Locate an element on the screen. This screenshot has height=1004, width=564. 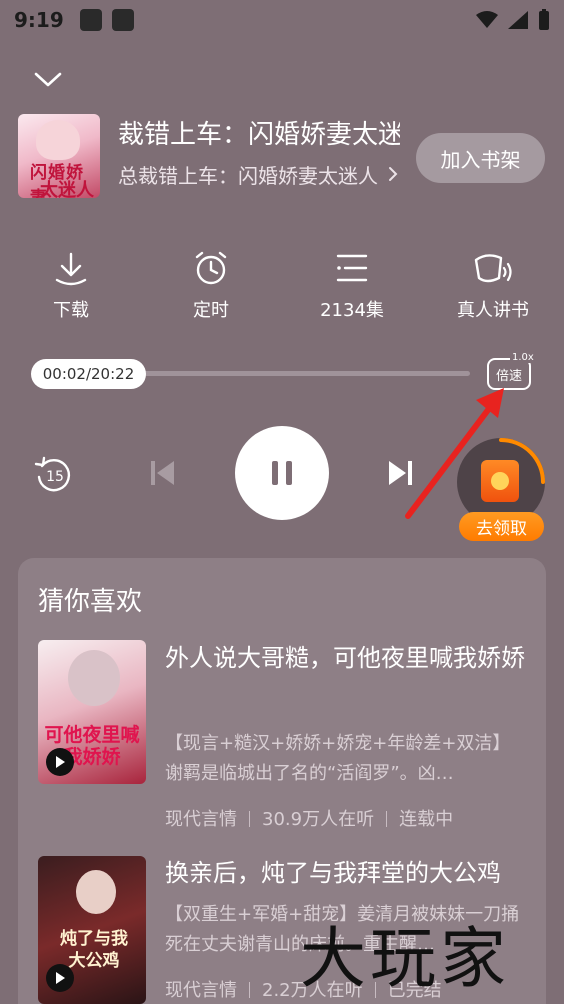
claim-reward-button: 去领取 is located at coordinates (501, 526).